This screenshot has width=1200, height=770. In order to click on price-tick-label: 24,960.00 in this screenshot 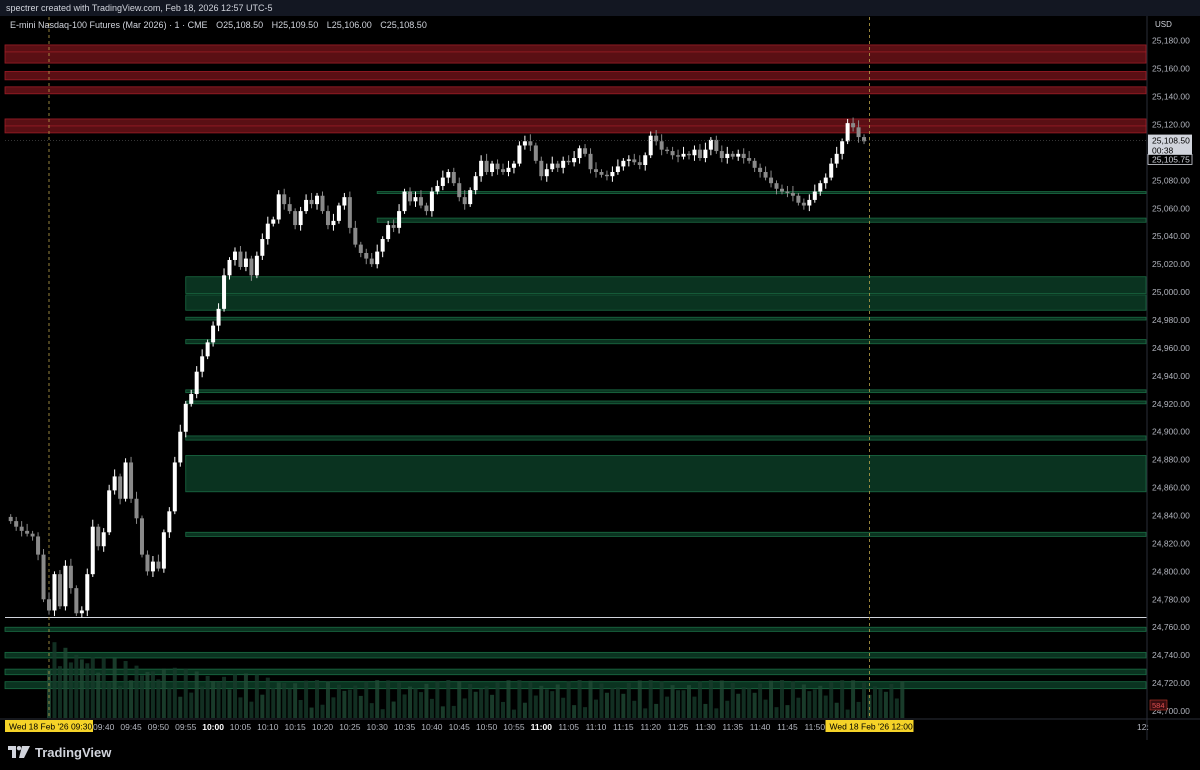, I will do `click(1171, 348)`.